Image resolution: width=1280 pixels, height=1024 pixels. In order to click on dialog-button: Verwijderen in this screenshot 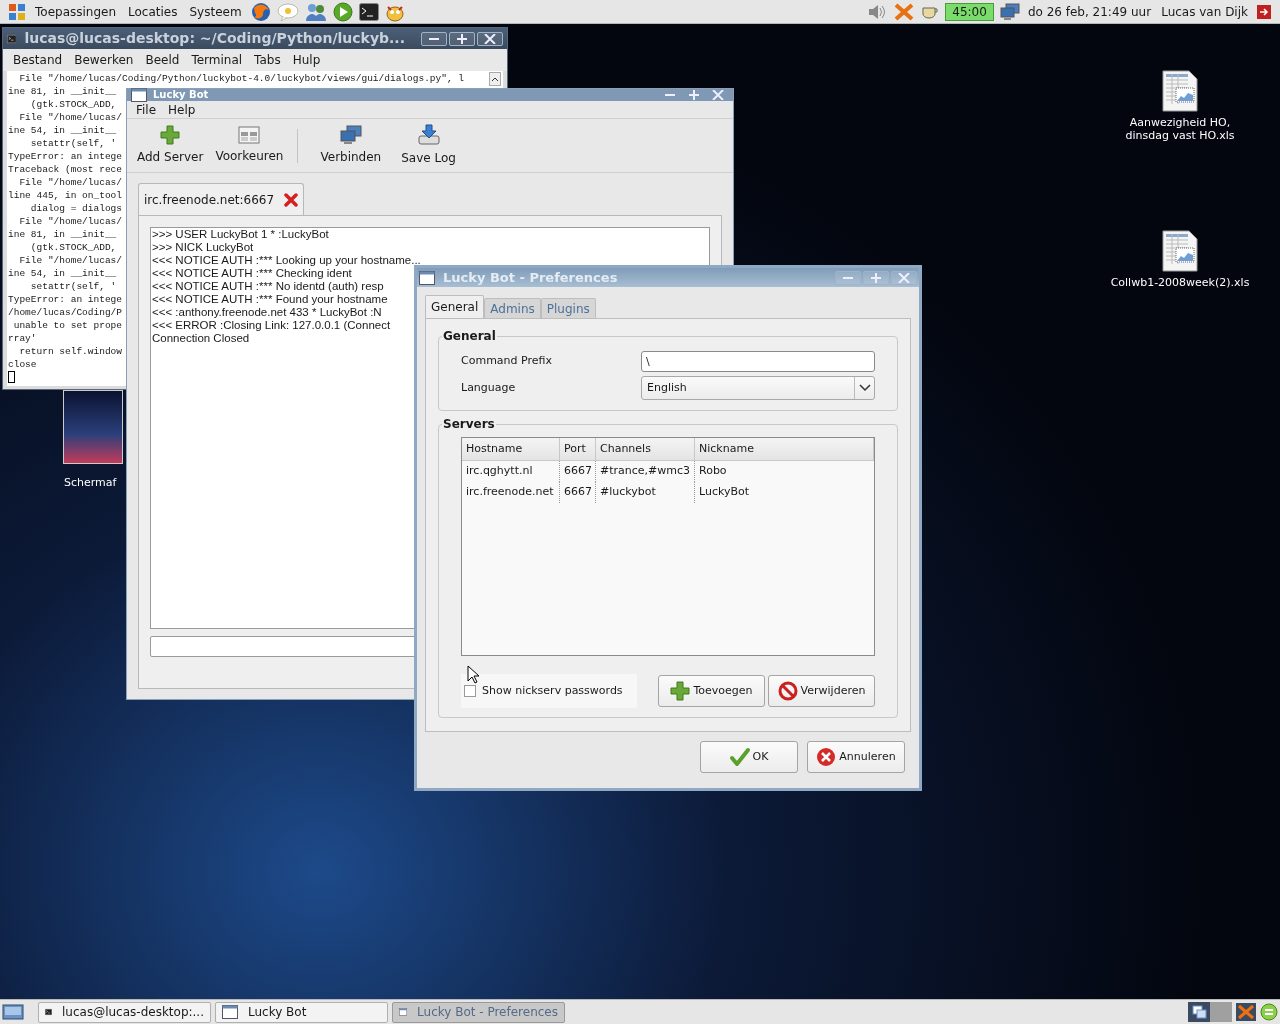, I will do `click(821, 691)`.